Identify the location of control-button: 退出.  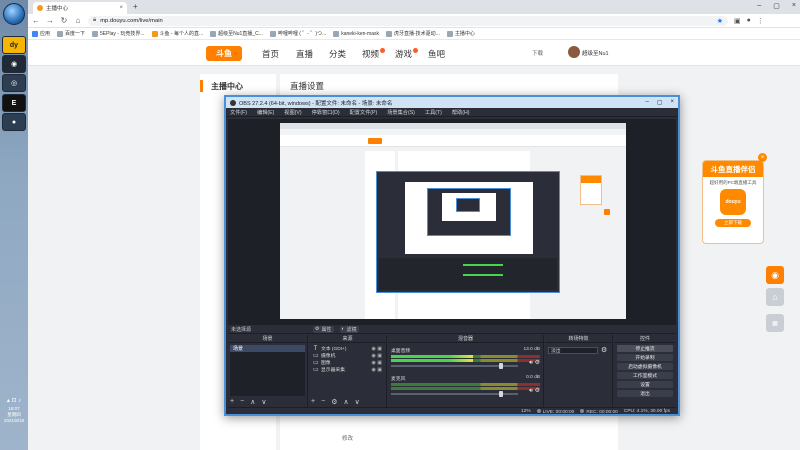
(645, 393).